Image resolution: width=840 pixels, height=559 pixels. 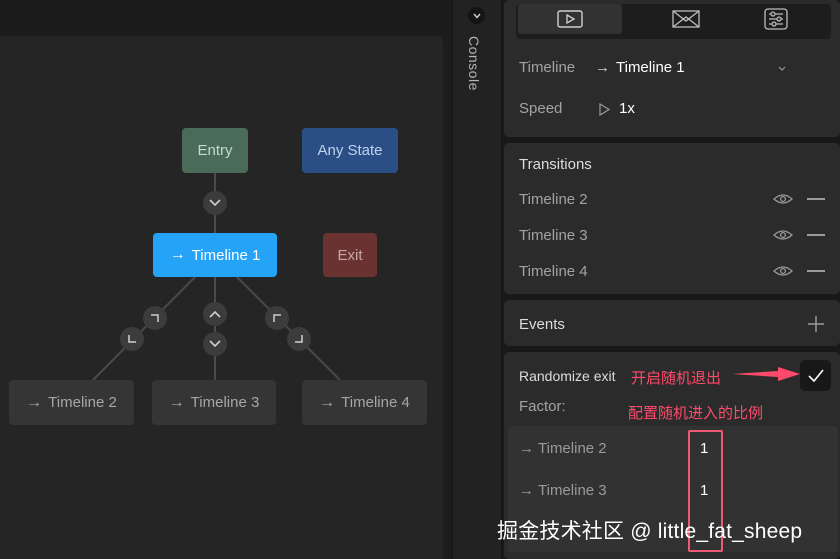 What do you see at coordinates (650, 531) in the screenshot?
I see `watermark: 掘金技术社区 @ little_fat_sheep` at bounding box center [650, 531].